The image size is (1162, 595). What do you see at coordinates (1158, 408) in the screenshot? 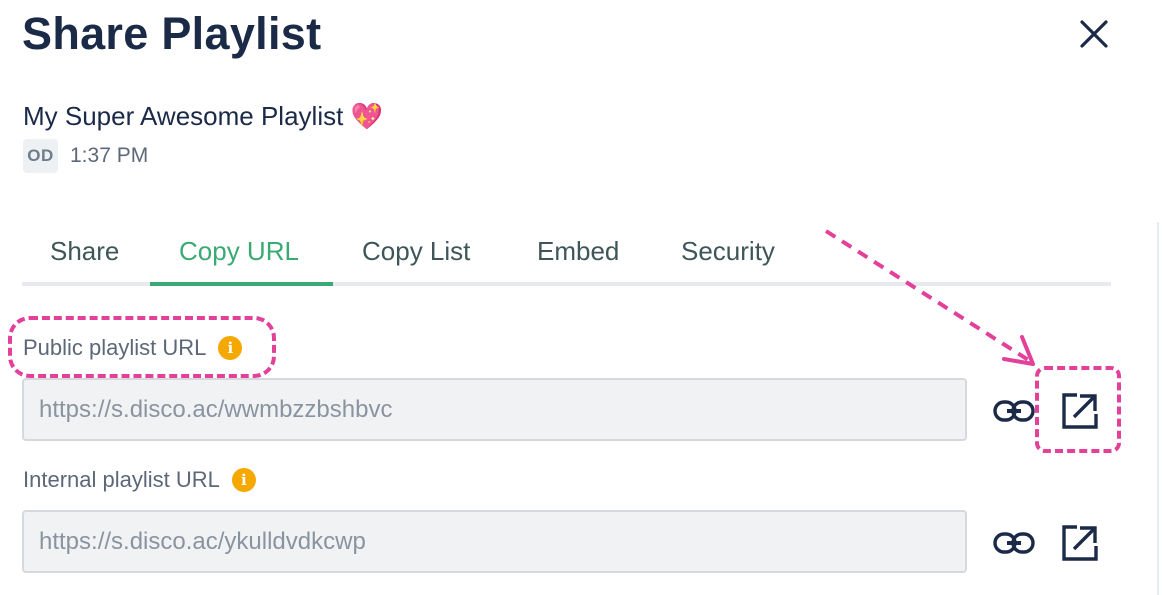
I see `scroll-edge` at bounding box center [1158, 408].